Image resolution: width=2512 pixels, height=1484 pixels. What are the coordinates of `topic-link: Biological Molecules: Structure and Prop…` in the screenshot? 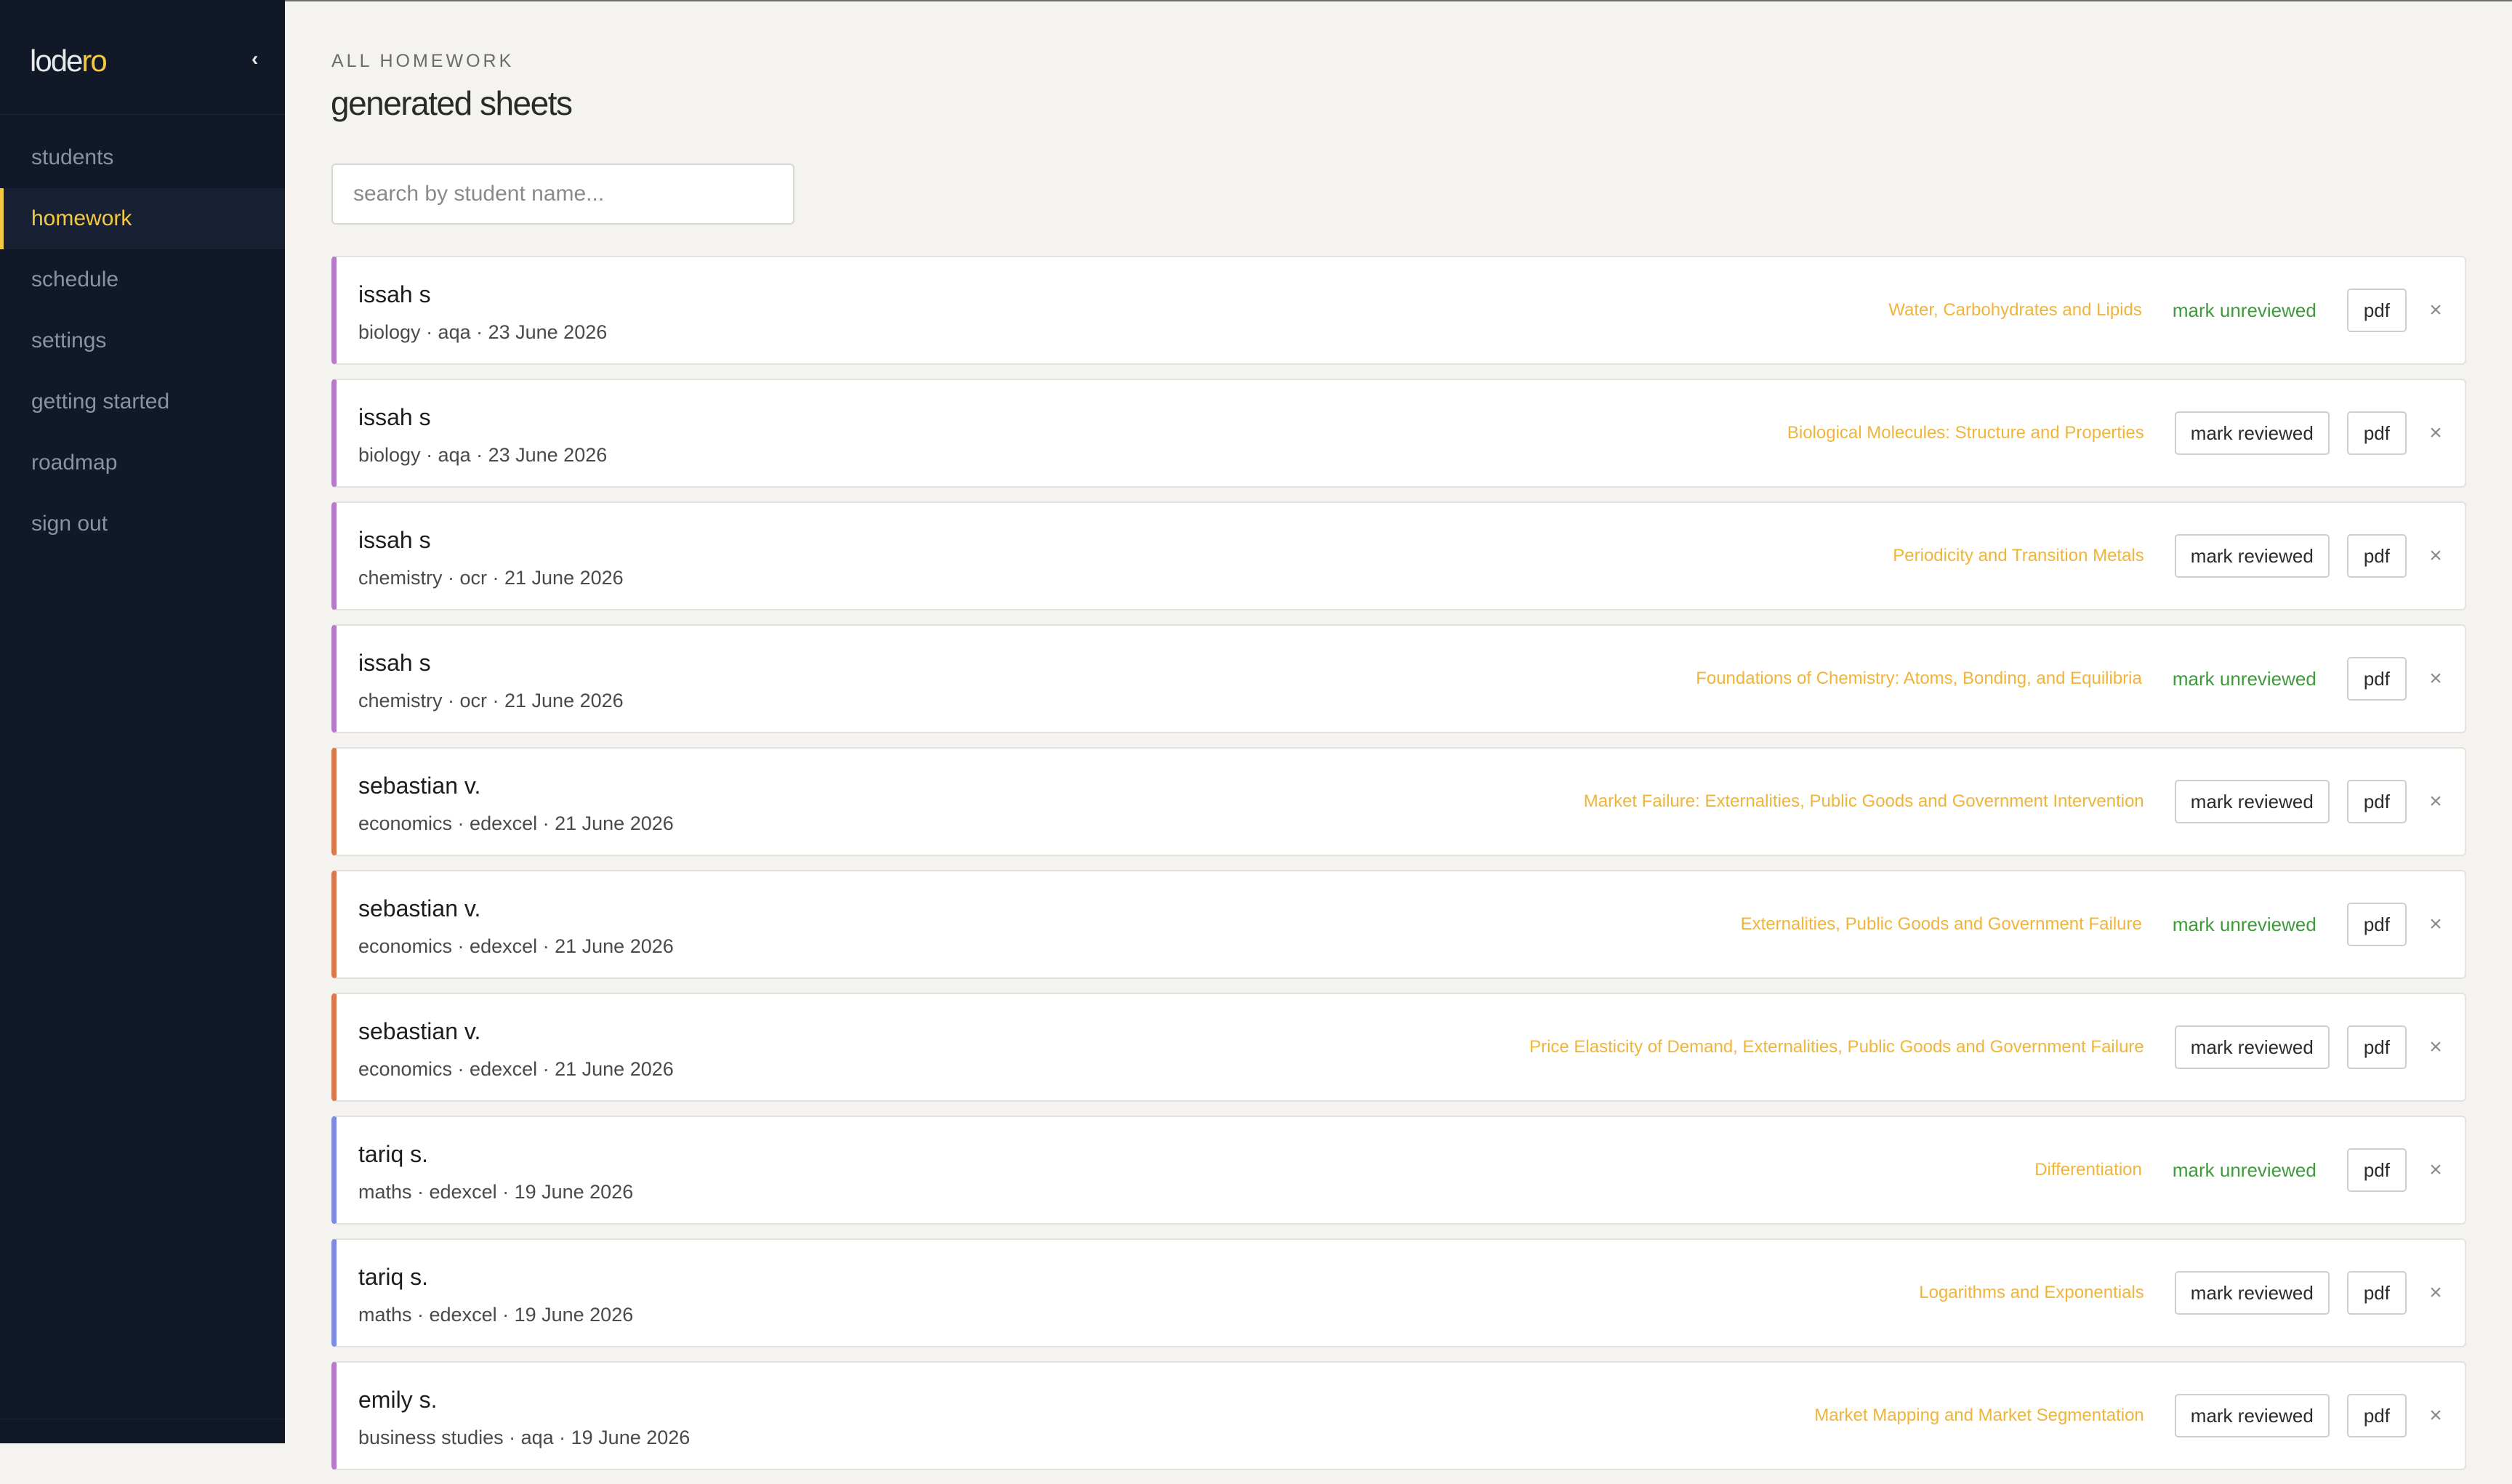 It's located at (1965, 433).